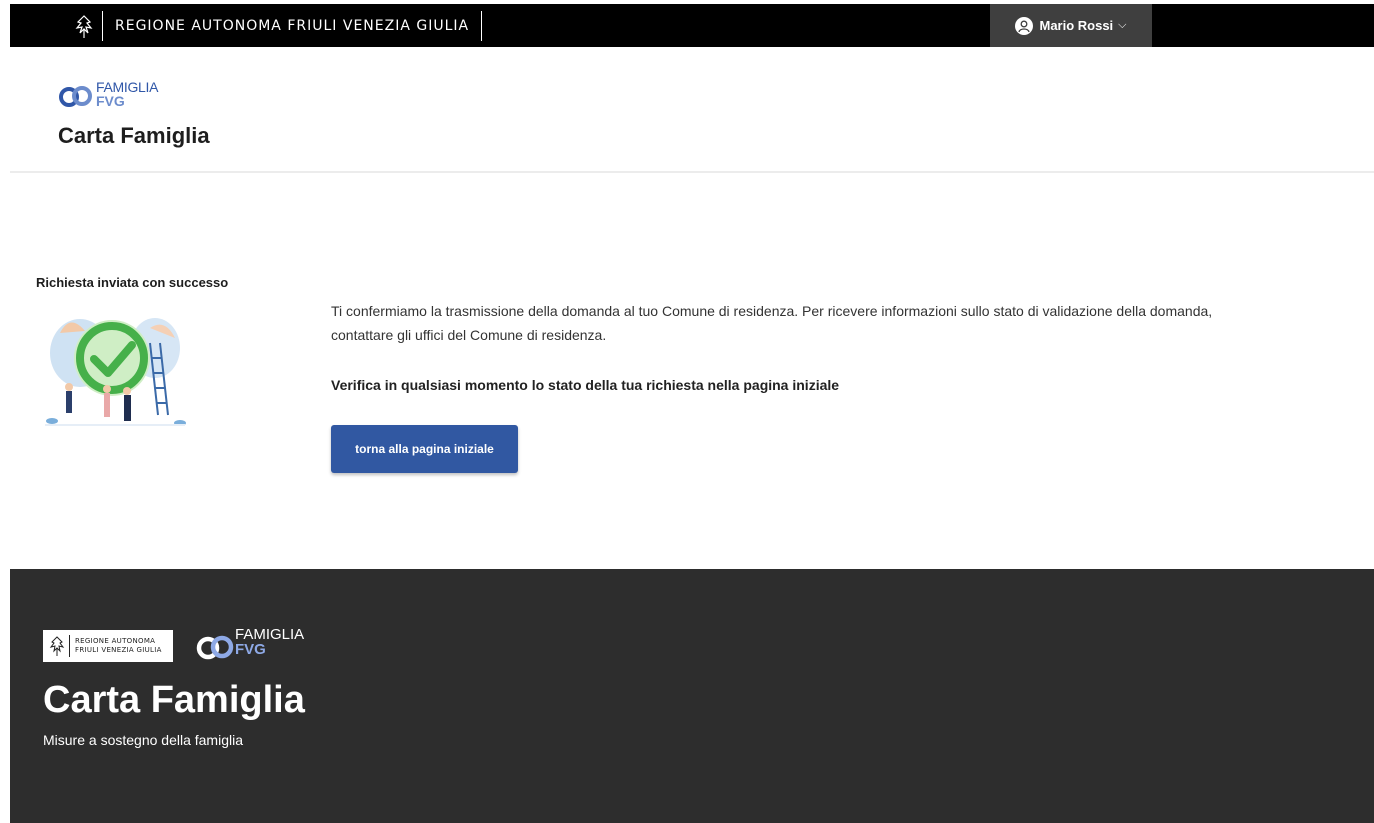  What do you see at coordinates (143, 740) in the screenshot?
I see `footer-subtitle: Misure a sostegno della famiglia` at bounding box center [143, 740].